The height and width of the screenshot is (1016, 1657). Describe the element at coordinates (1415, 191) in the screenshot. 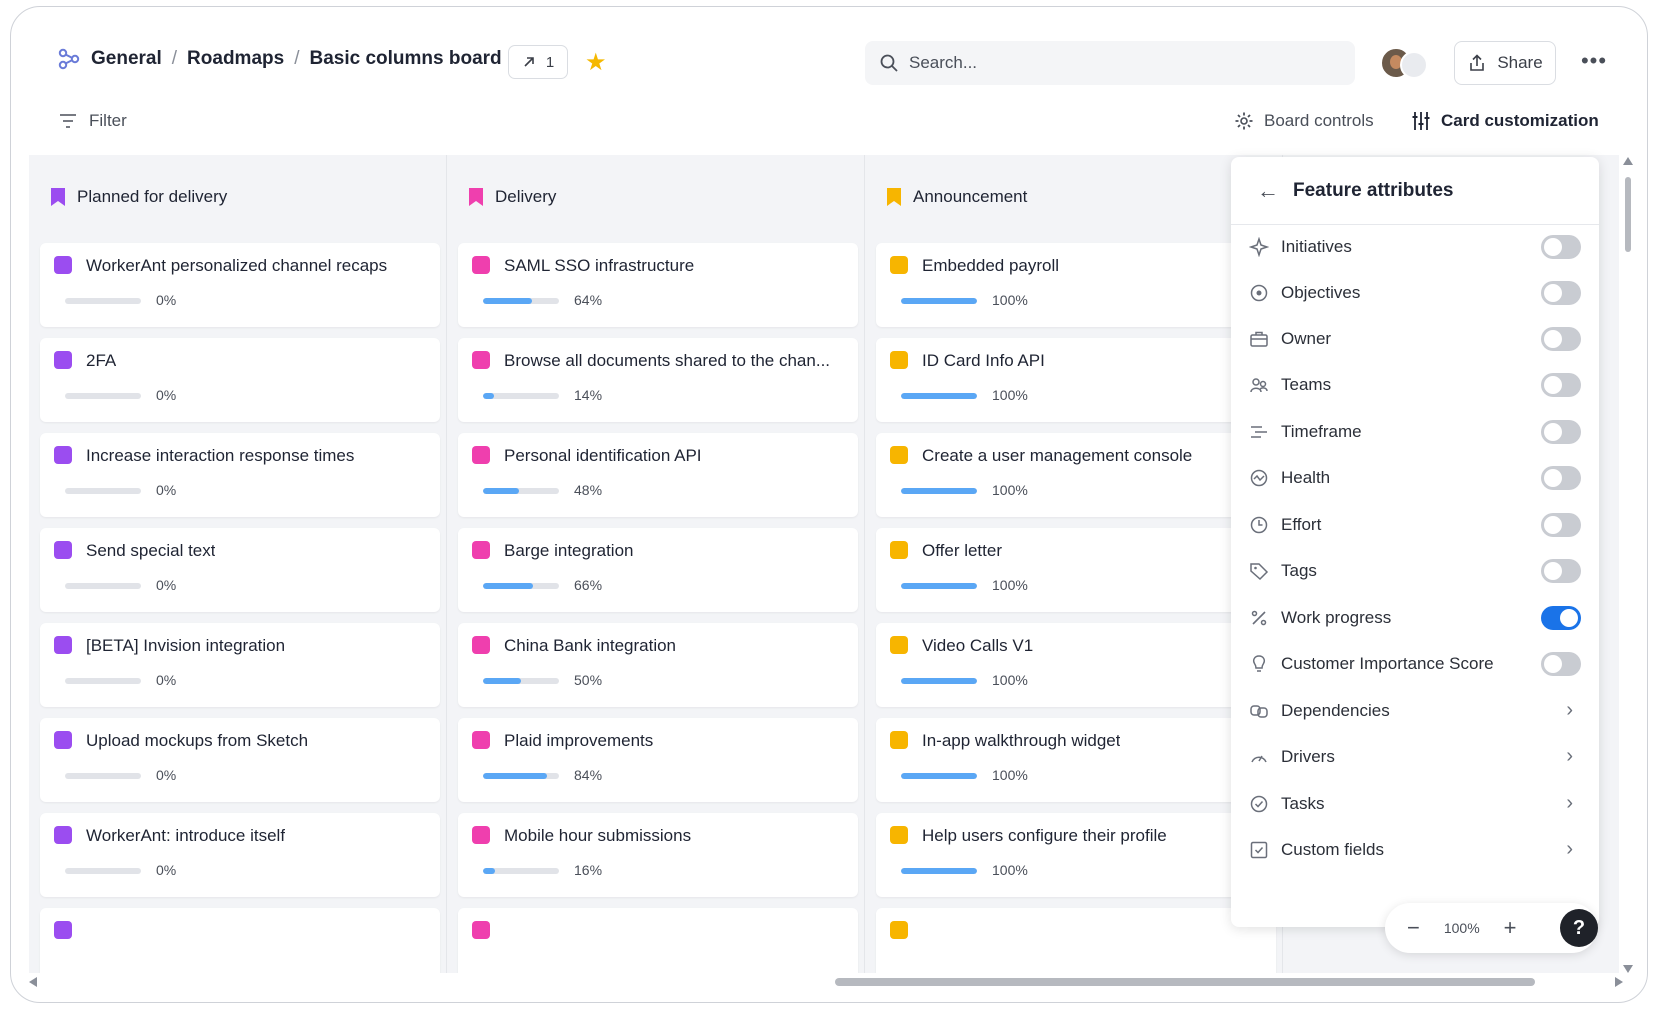

I see `panel-header: ← Feature attributes` at that location.